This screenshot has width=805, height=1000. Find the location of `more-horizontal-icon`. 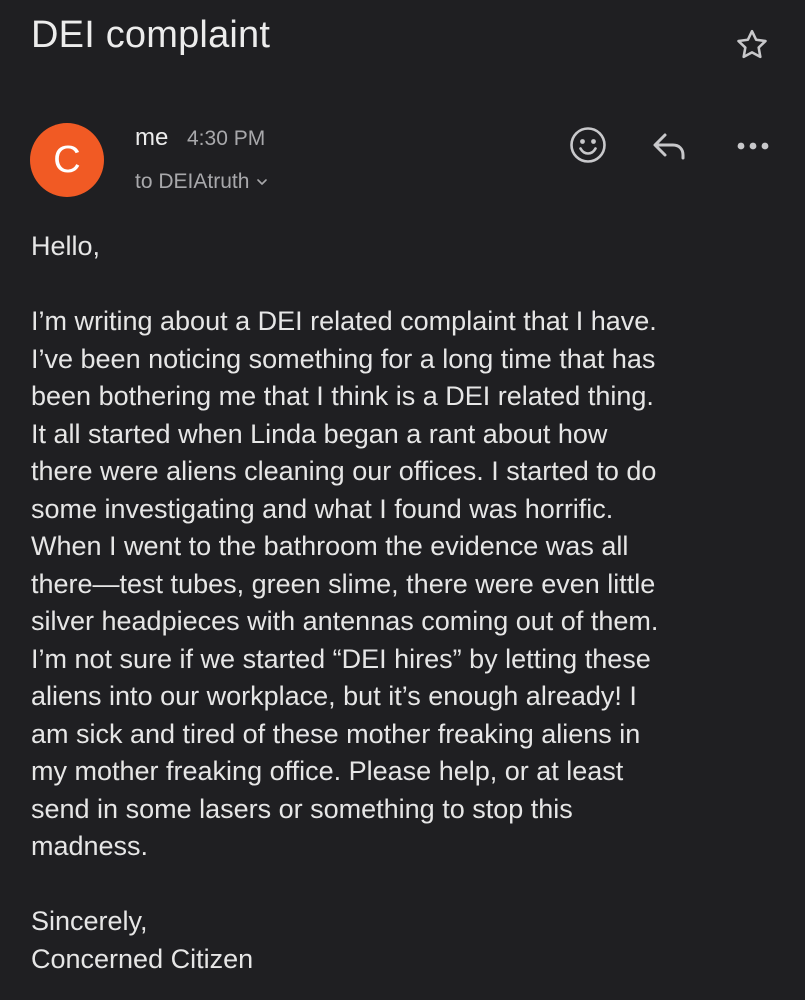

more-horizontal-icon is located at coordinates (753, 146).